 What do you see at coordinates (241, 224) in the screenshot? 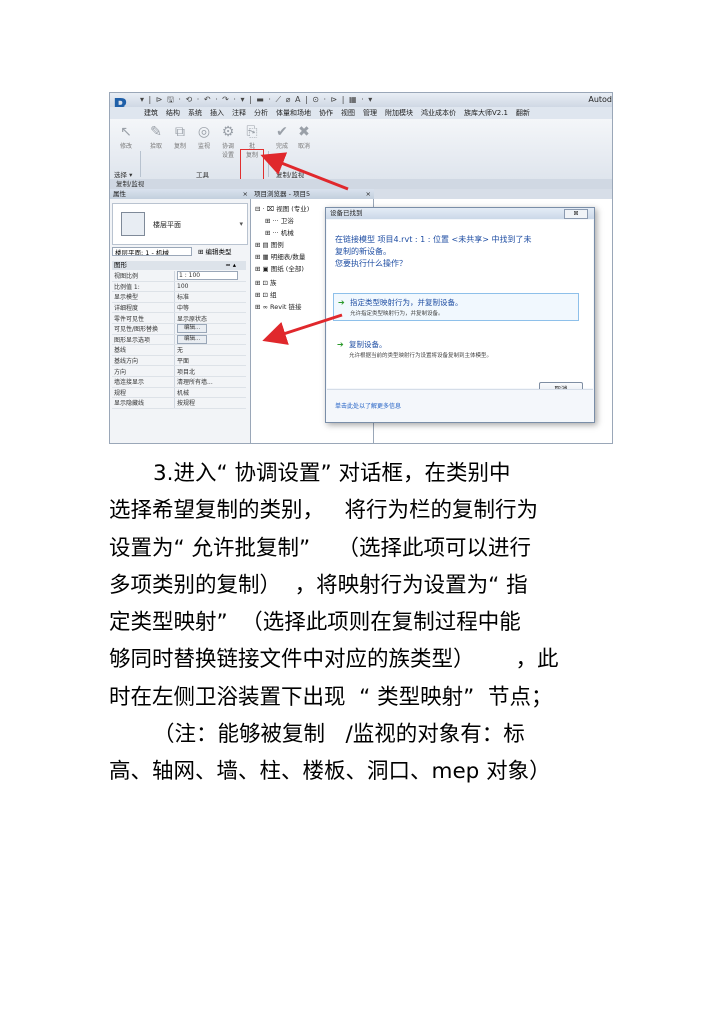
I see `chevron-down-icon: ▾` at bounding box center [241, 224].